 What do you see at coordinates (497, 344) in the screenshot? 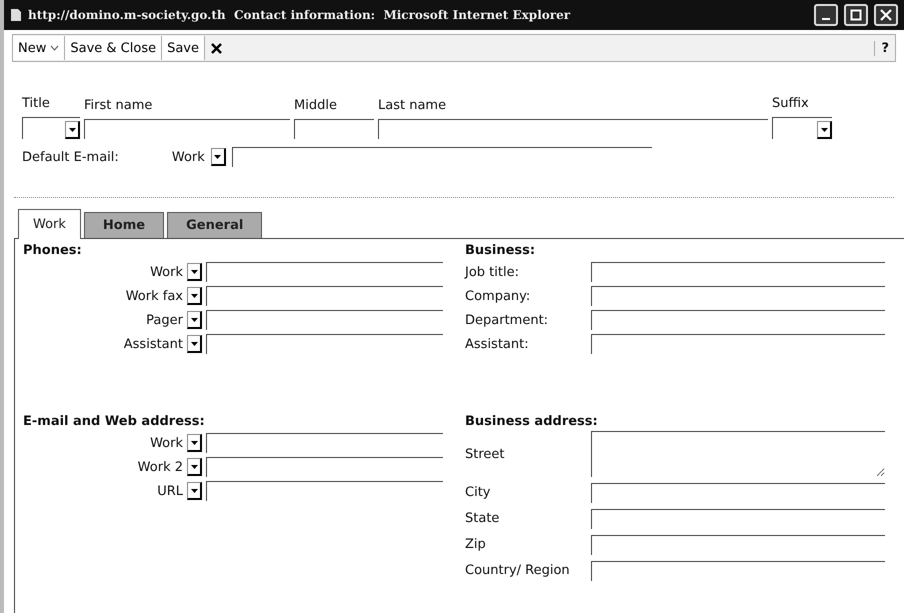
I see `field-label: Assistant:` at bounding box center [497, 344].